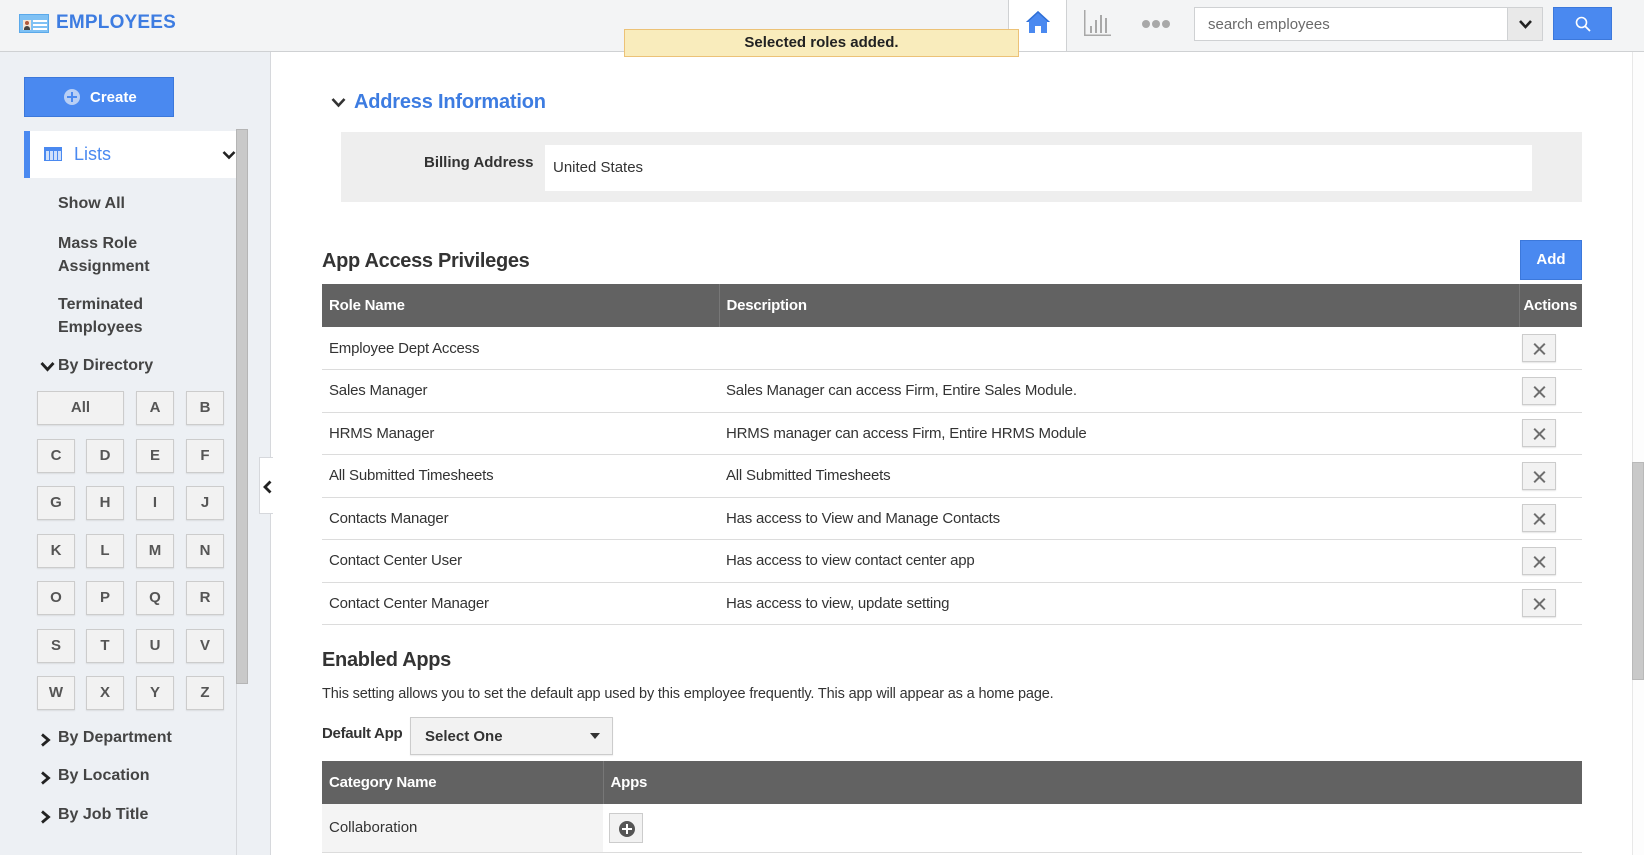  I want to click on sidebar-scrollbar-thumb, so click(242, 406).